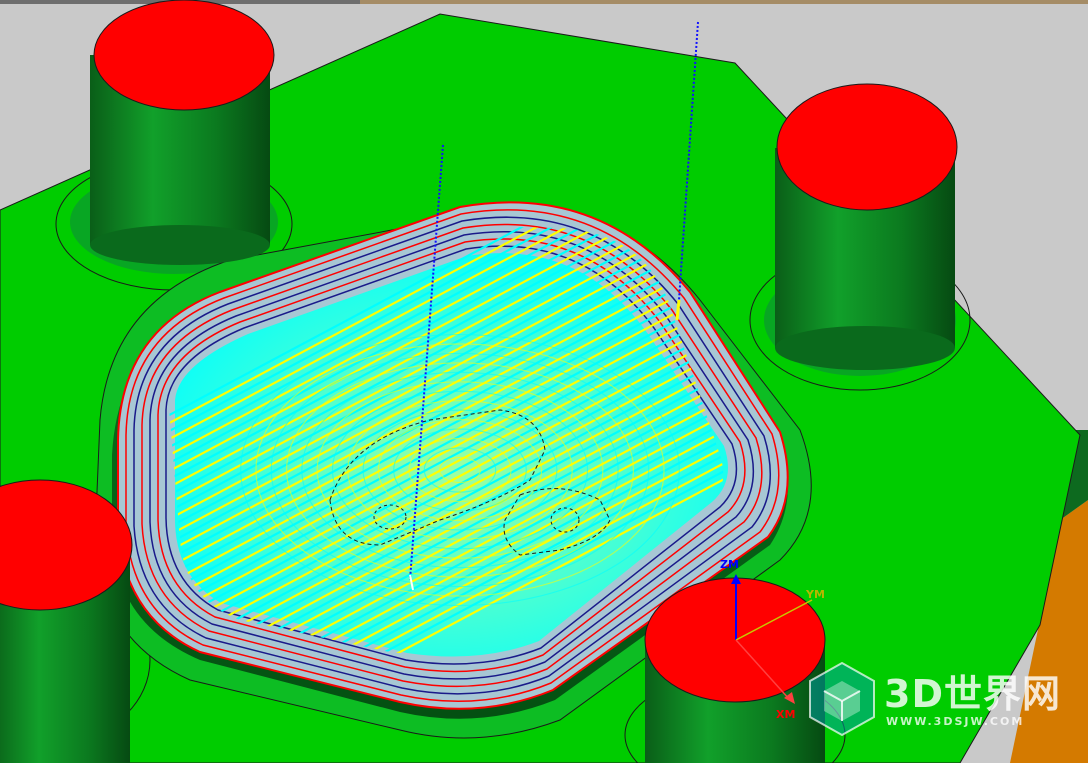  What do you see at coordinates (842, 699) in the screenshot?
I see `isometric-cube-icon` at bounding box center [842, 699].